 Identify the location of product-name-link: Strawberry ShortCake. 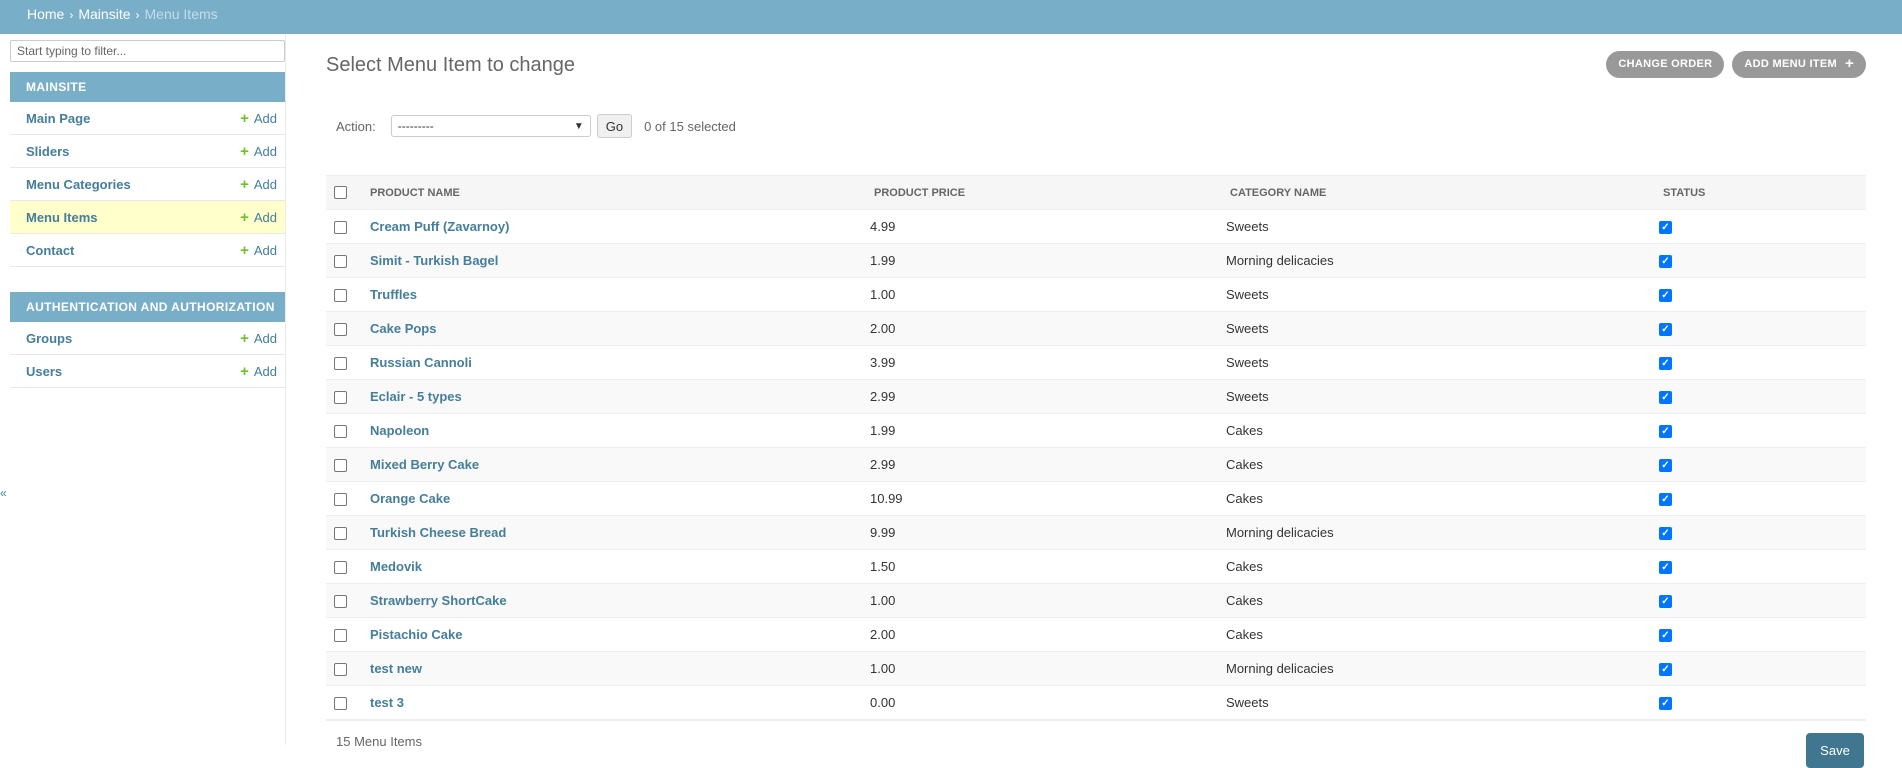
(431, 600).